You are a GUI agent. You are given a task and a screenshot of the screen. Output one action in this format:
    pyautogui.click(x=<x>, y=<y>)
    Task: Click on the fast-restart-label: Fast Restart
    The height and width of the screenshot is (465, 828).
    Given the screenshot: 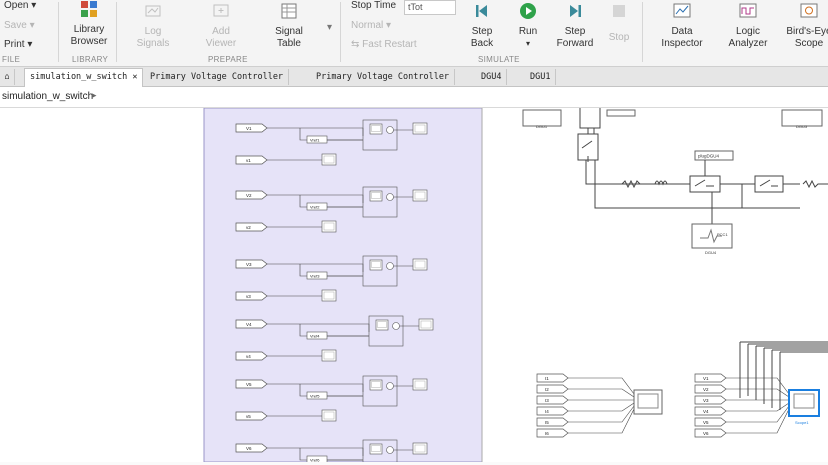 What is the action you would take?
    pyautogui.click(x=389, y=44)
    